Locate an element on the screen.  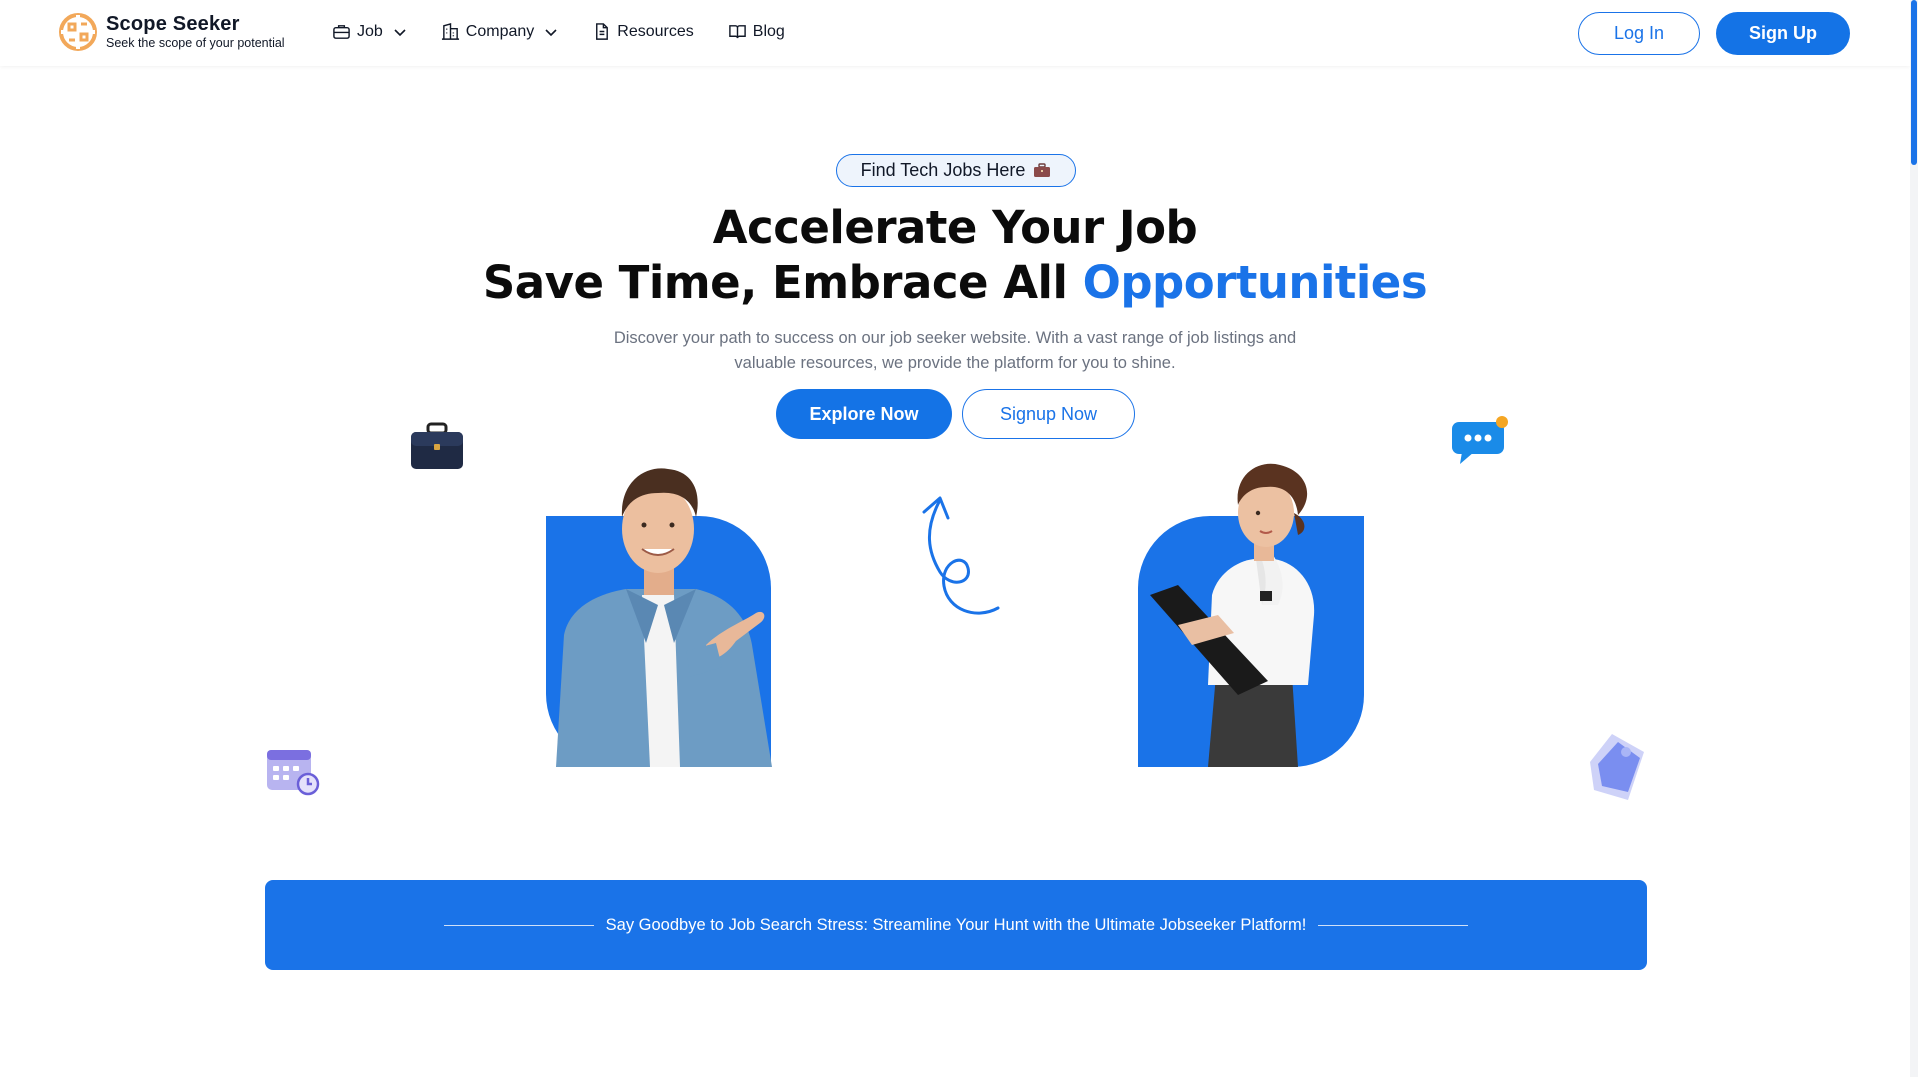
briefcase-3d-icon is located at coordinates (437, 445).